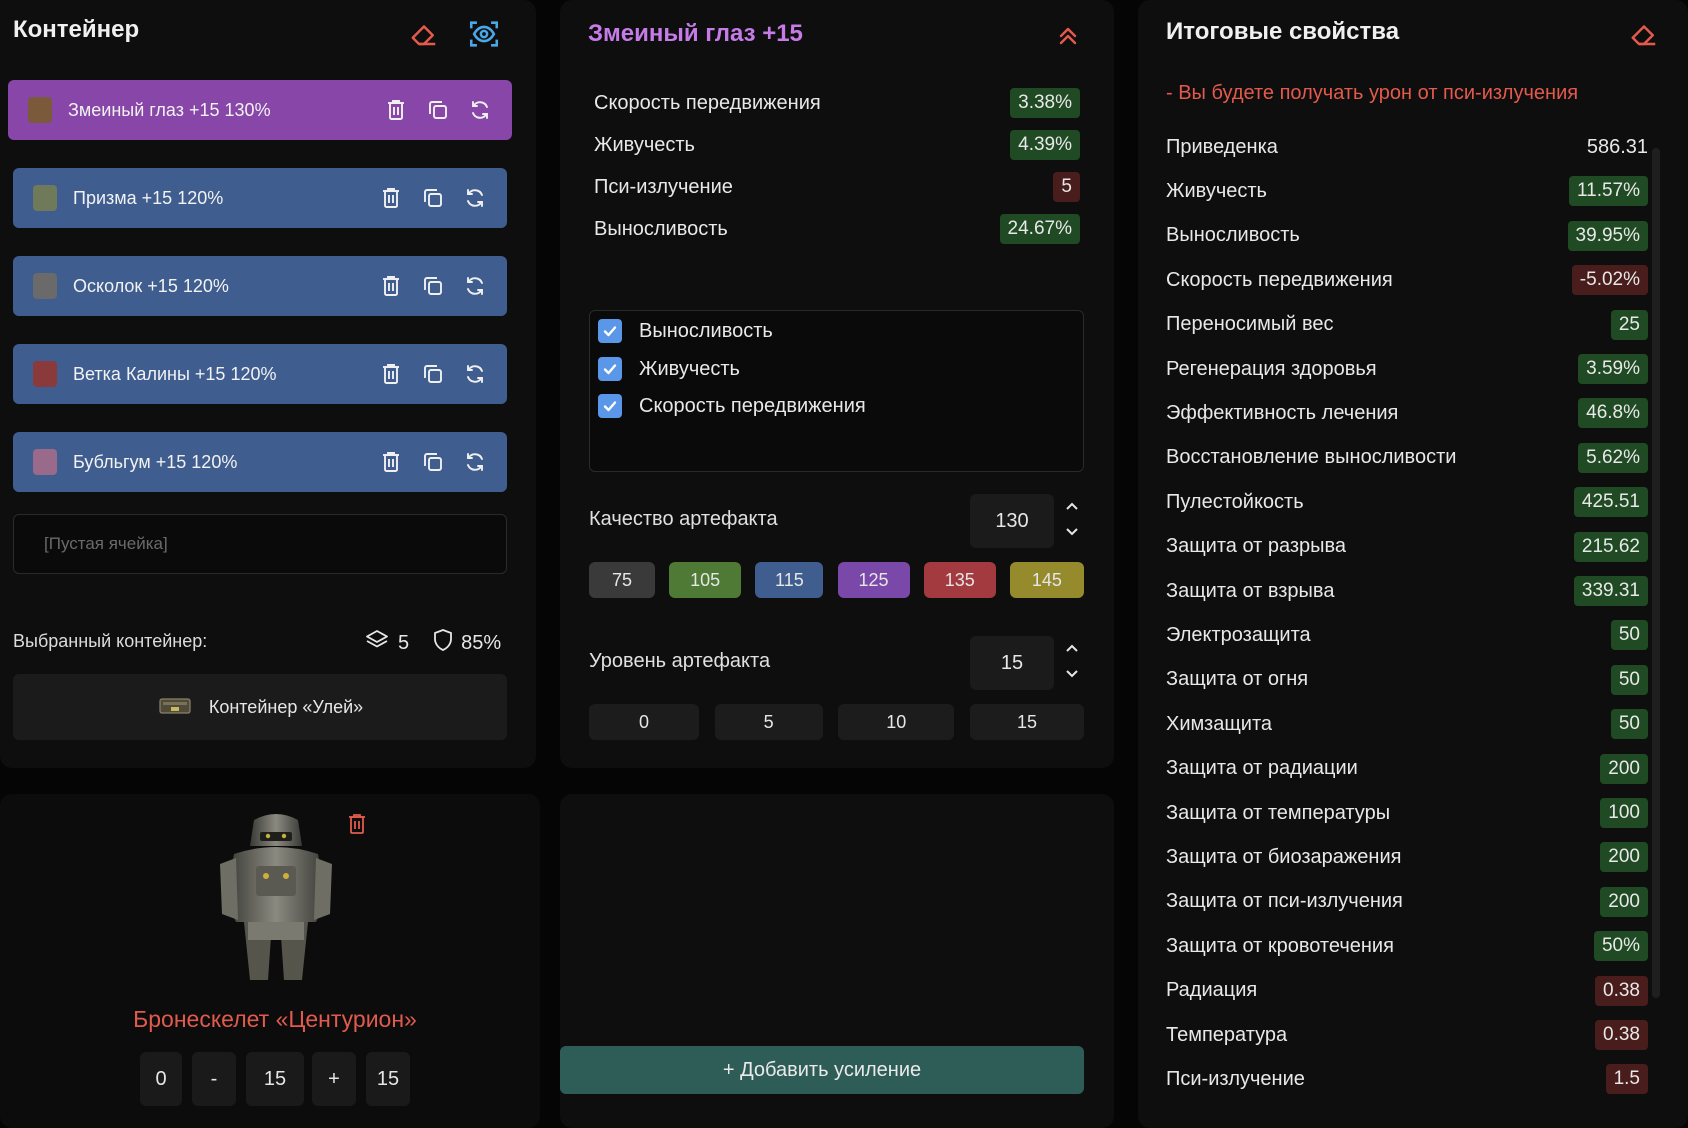 The height and width of the screenshot is (1128, 1688). What do you see at coordinates (247, 109) in the screenshot?
I see `artifact-slot-quality: 130%` at bounding box center [247, 109].